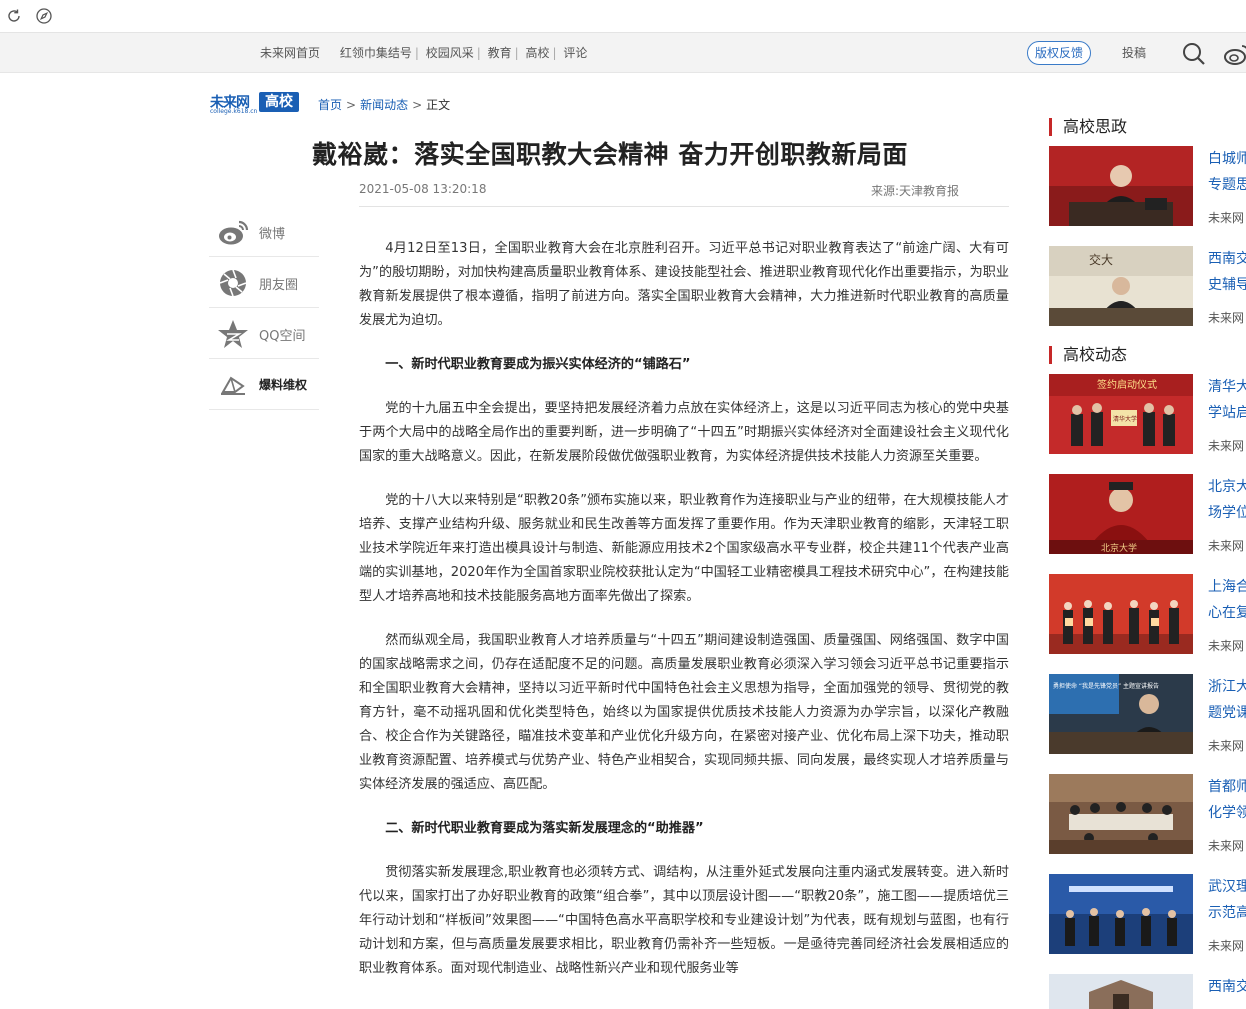  Describe the element at coordinates (1227, 285) in the screenshot. I see `news-title-line2: 史辅导` at that location.